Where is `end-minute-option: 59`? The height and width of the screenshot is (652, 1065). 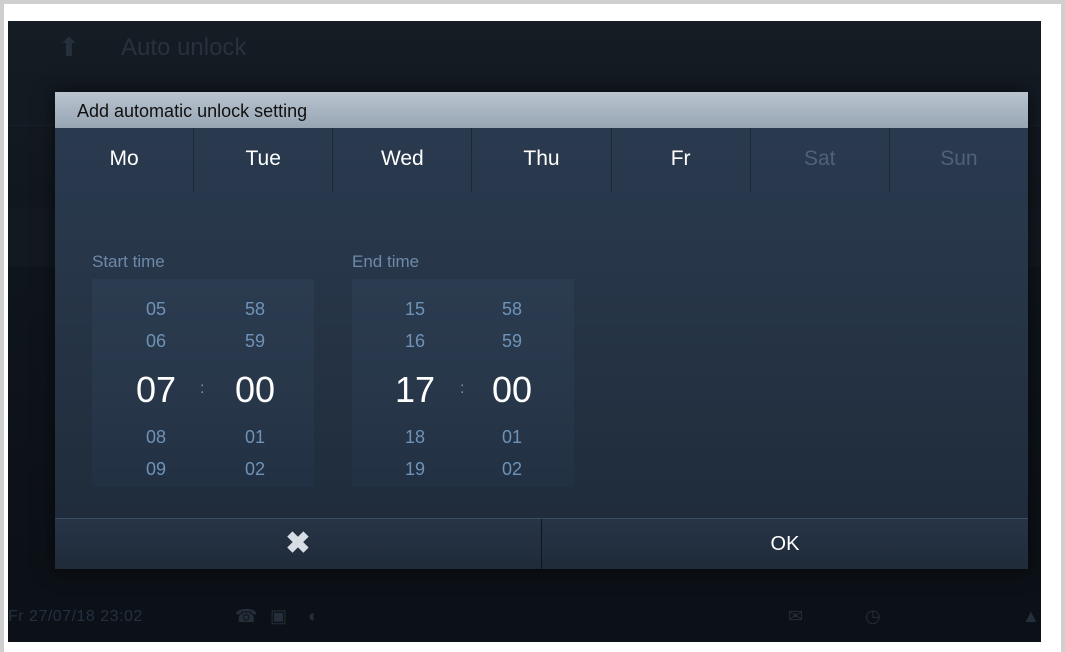
end-minute-option: 59 is located at coordinates (512, 341).